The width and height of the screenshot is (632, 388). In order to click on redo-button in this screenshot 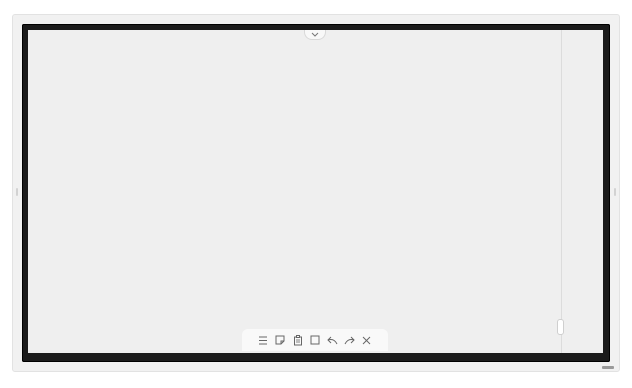, I will do `click(350, 340)`.